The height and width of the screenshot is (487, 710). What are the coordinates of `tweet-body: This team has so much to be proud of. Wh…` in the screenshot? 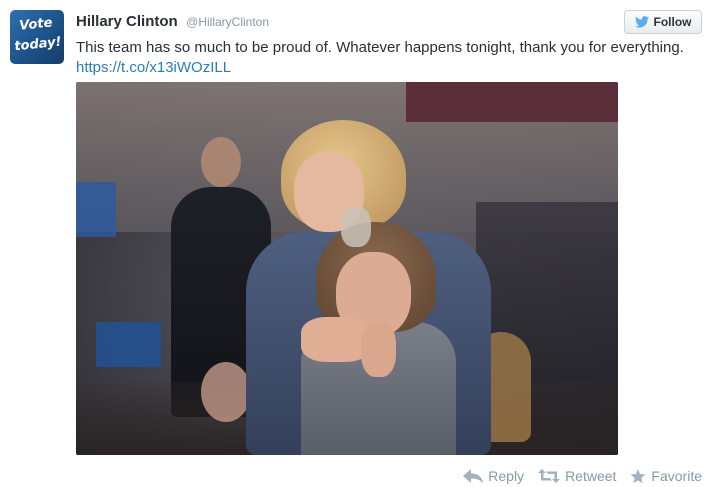 It's located at (380, 47).